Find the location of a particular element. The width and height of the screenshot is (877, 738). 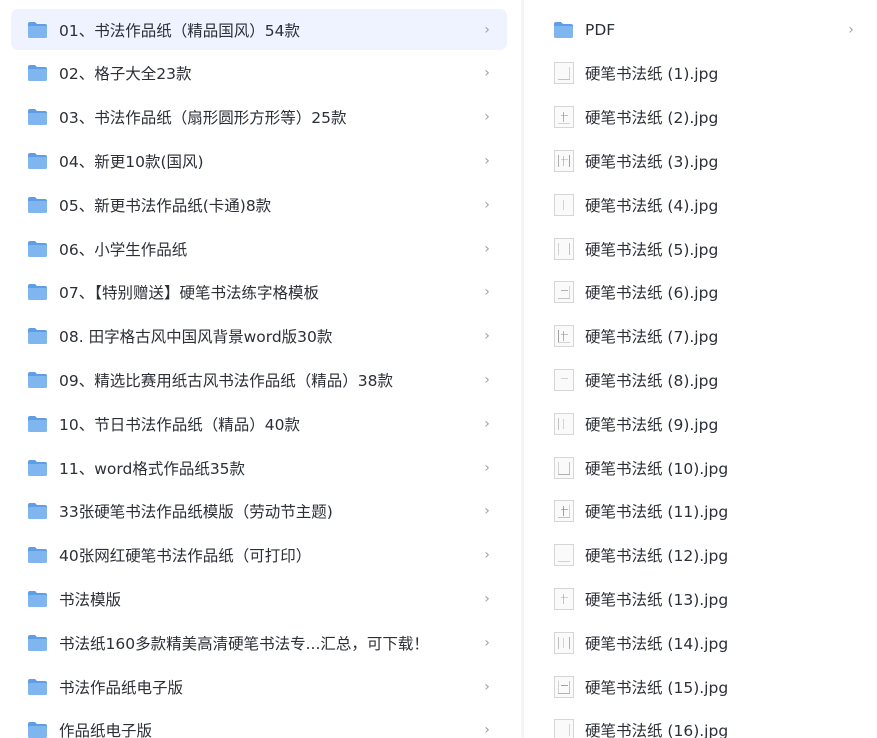

file-row: 硬笔书法纸 (11).jpg is located at coordinates (706, 511).